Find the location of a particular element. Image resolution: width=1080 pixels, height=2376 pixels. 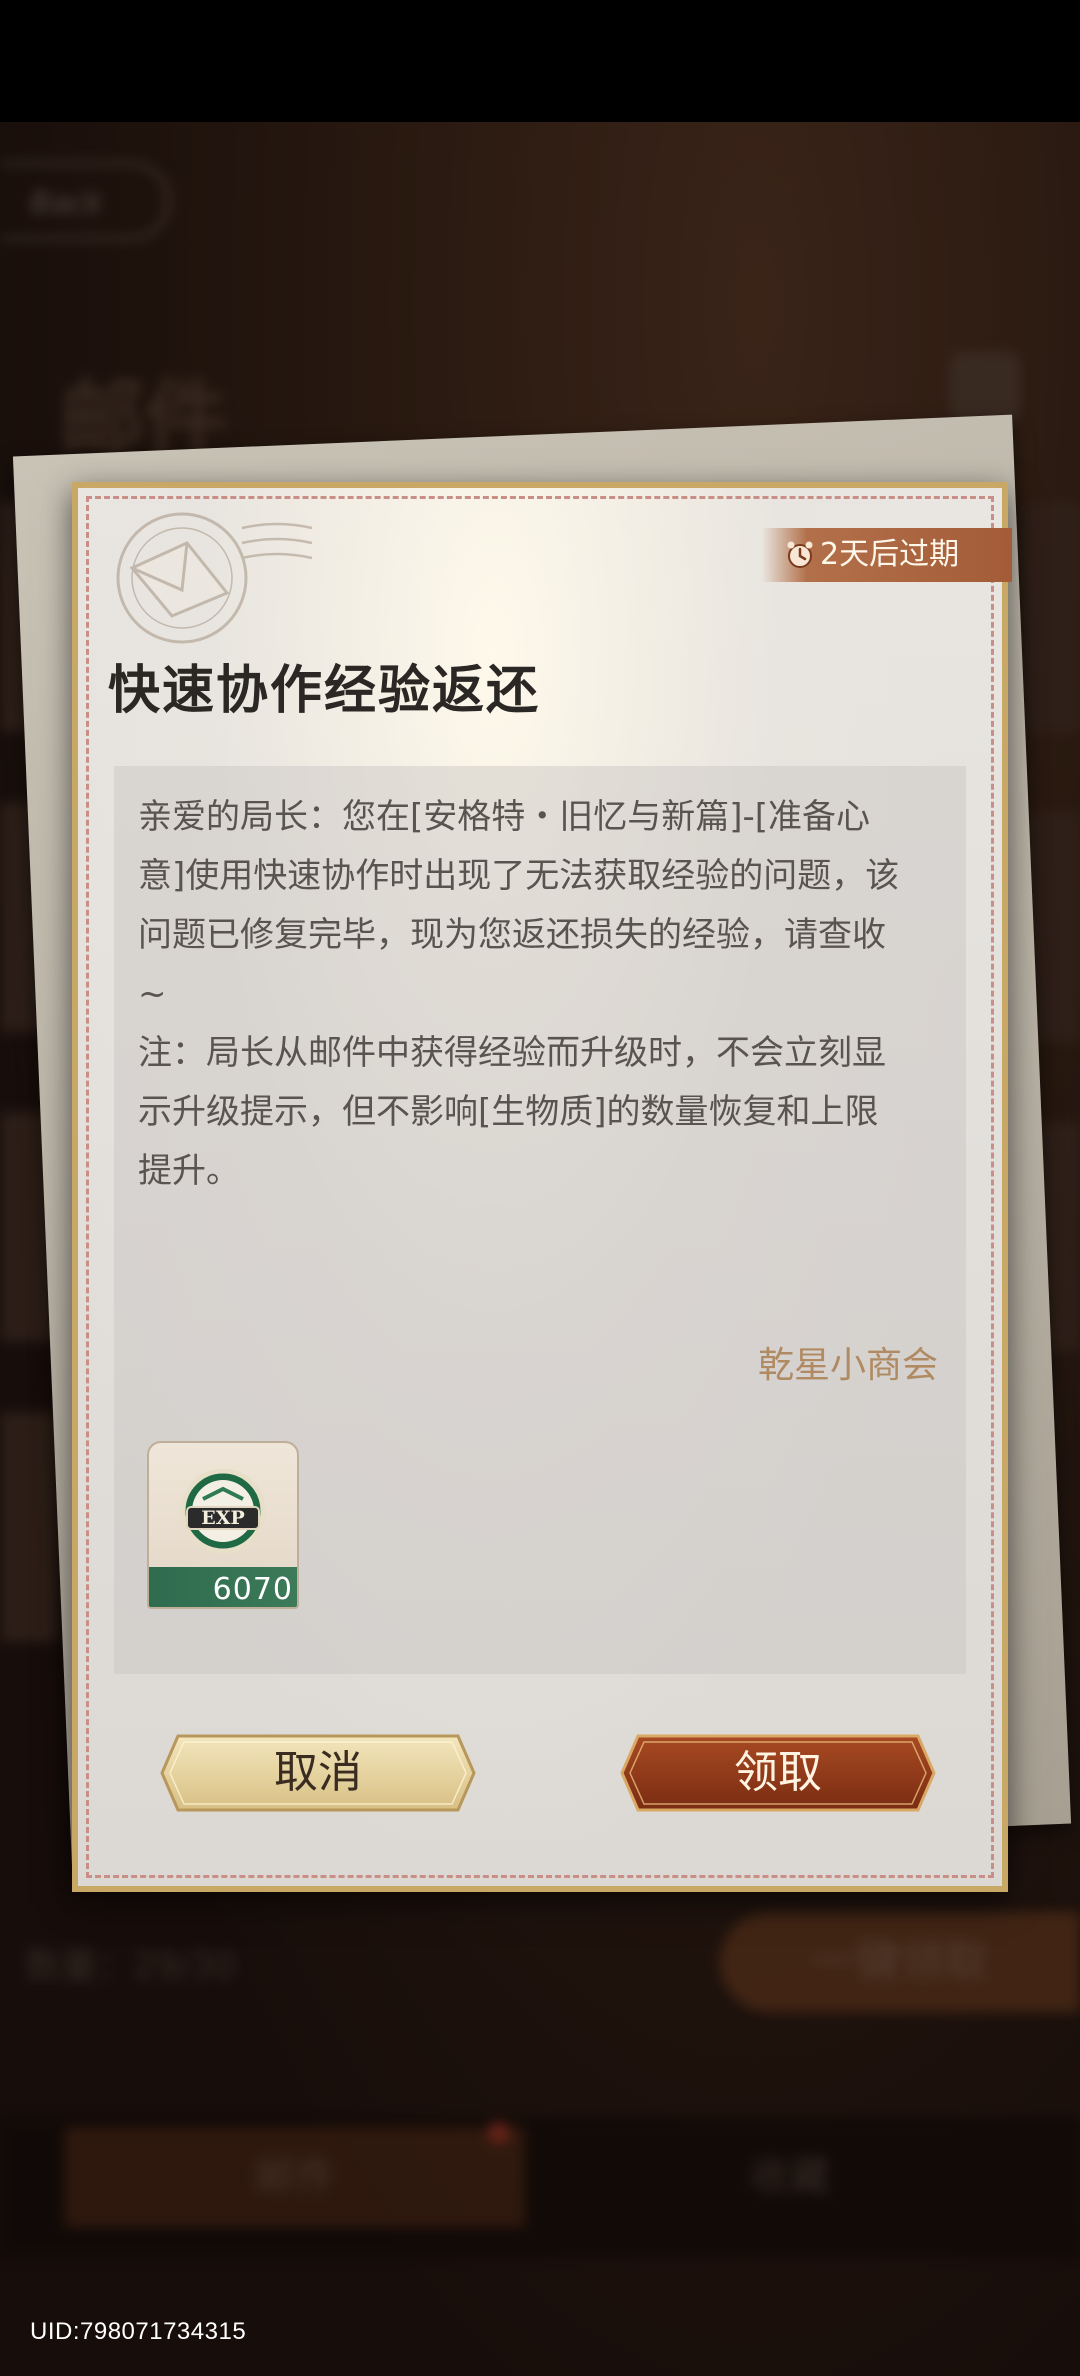

cancel-label: 取消 is located at coordinates (318, 1772).